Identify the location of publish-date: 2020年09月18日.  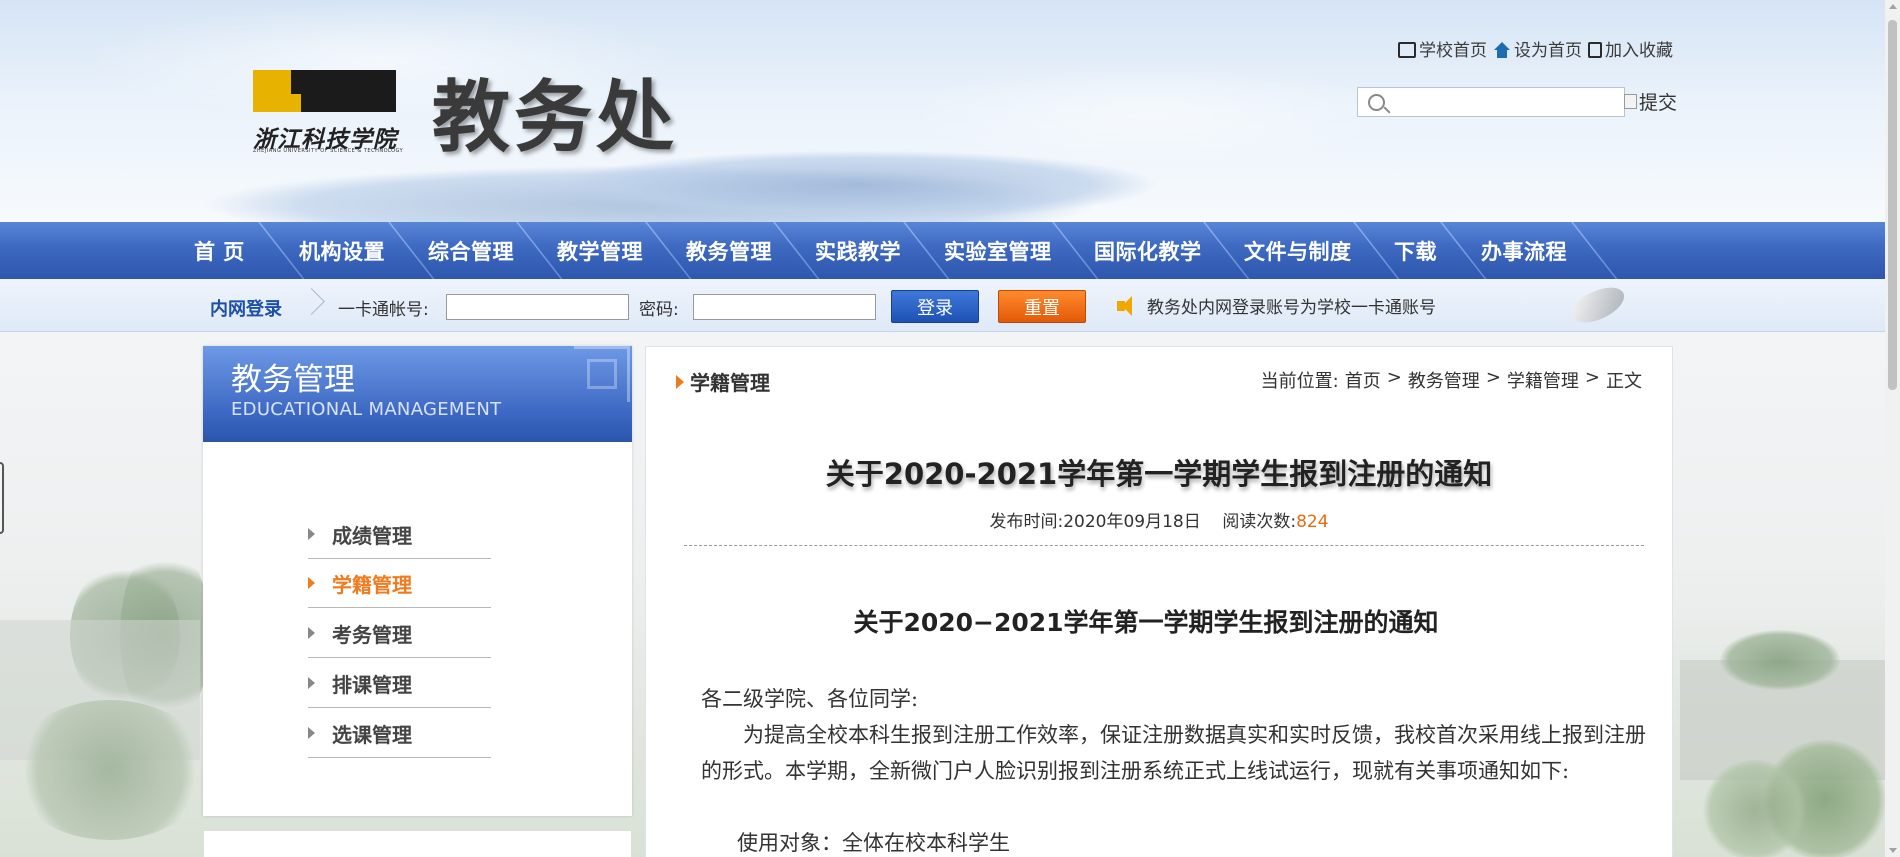
(1132, 522).